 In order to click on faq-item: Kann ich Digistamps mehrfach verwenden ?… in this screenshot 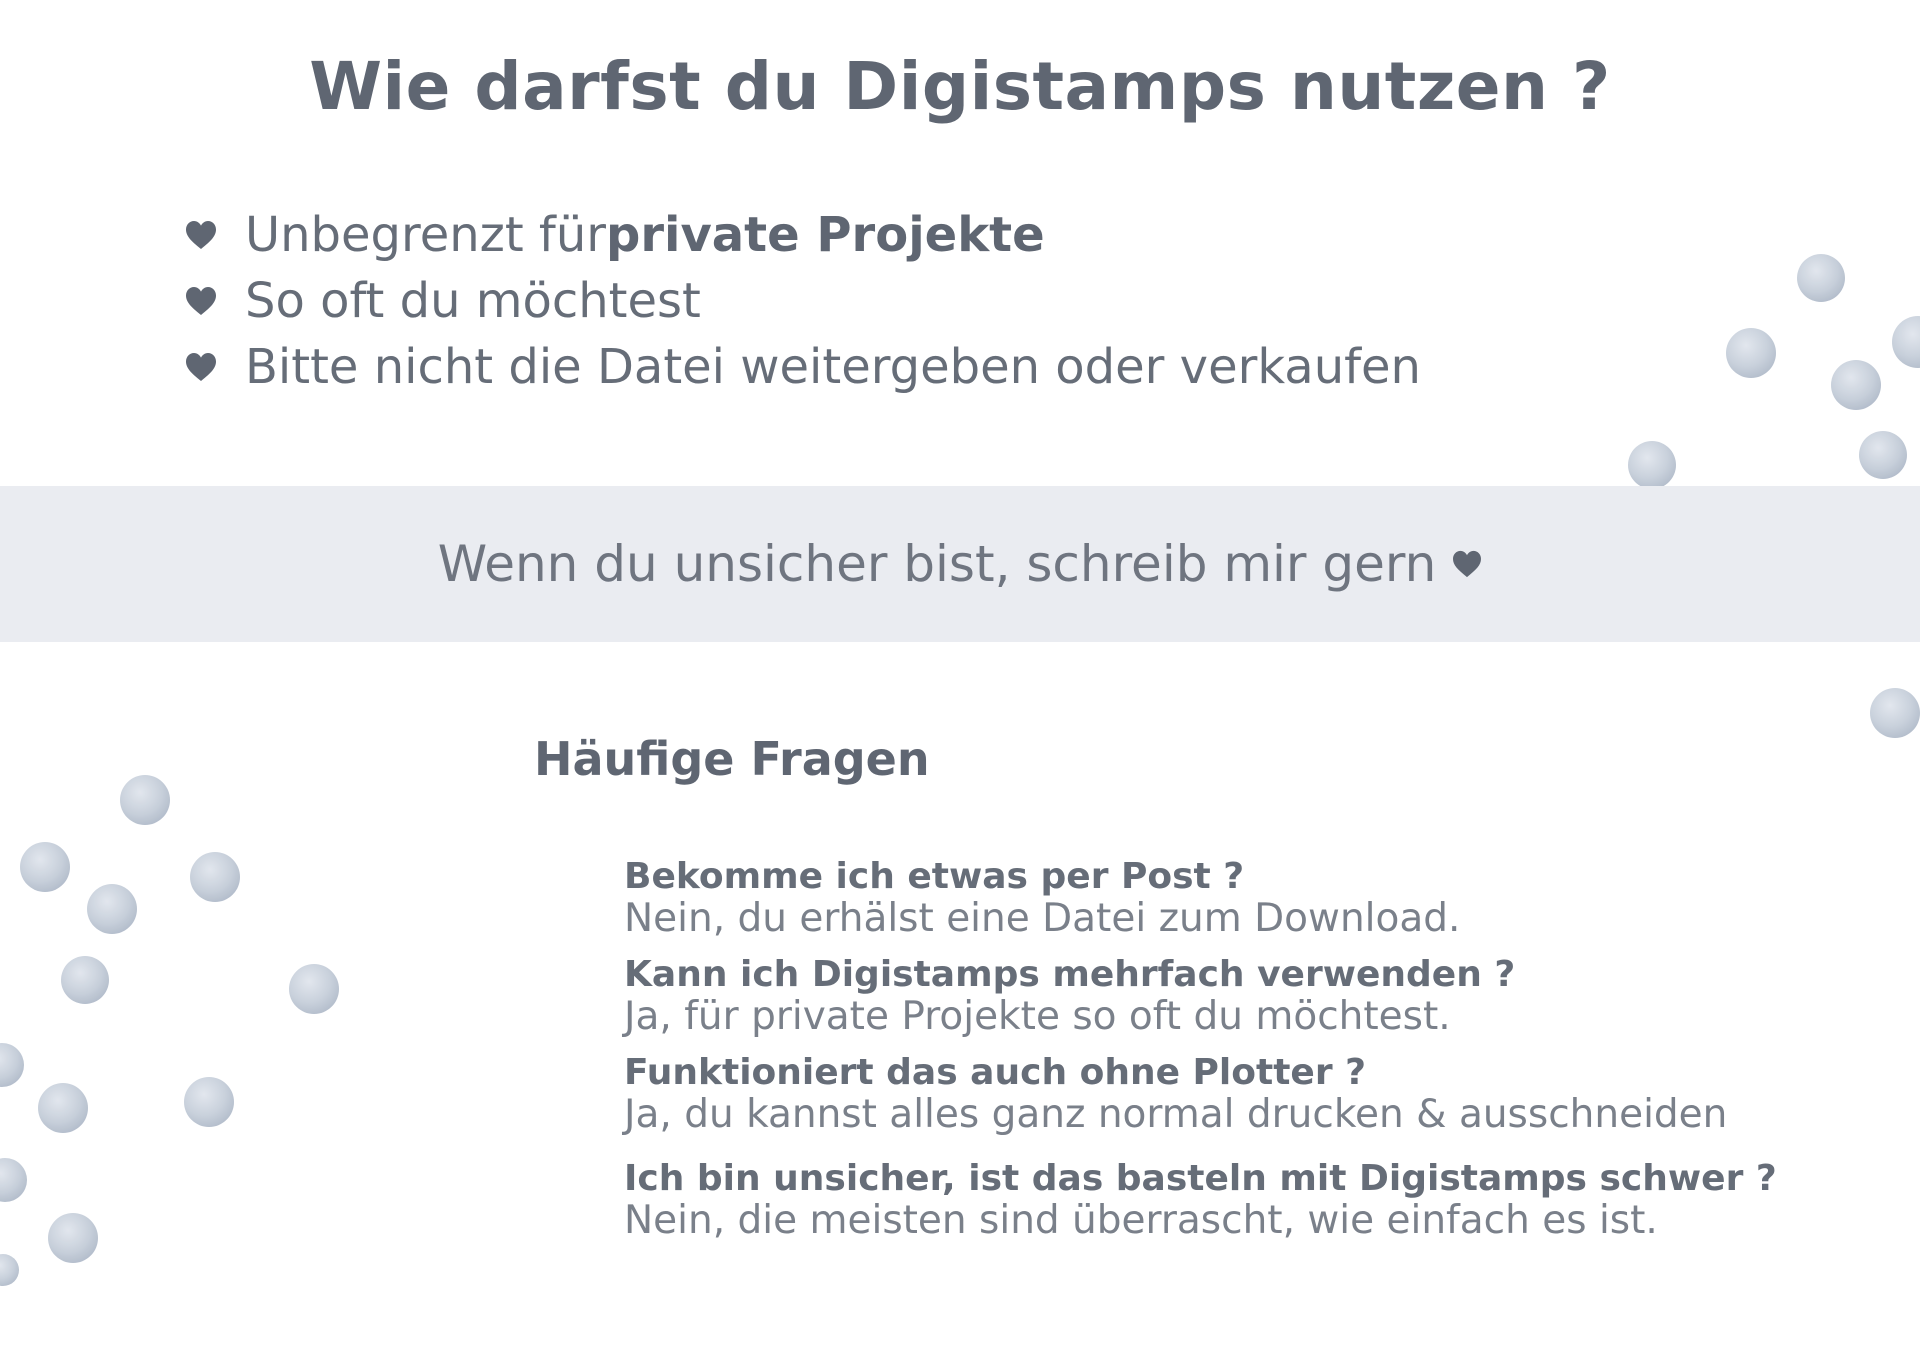, I will do `click(1254, 996)`.